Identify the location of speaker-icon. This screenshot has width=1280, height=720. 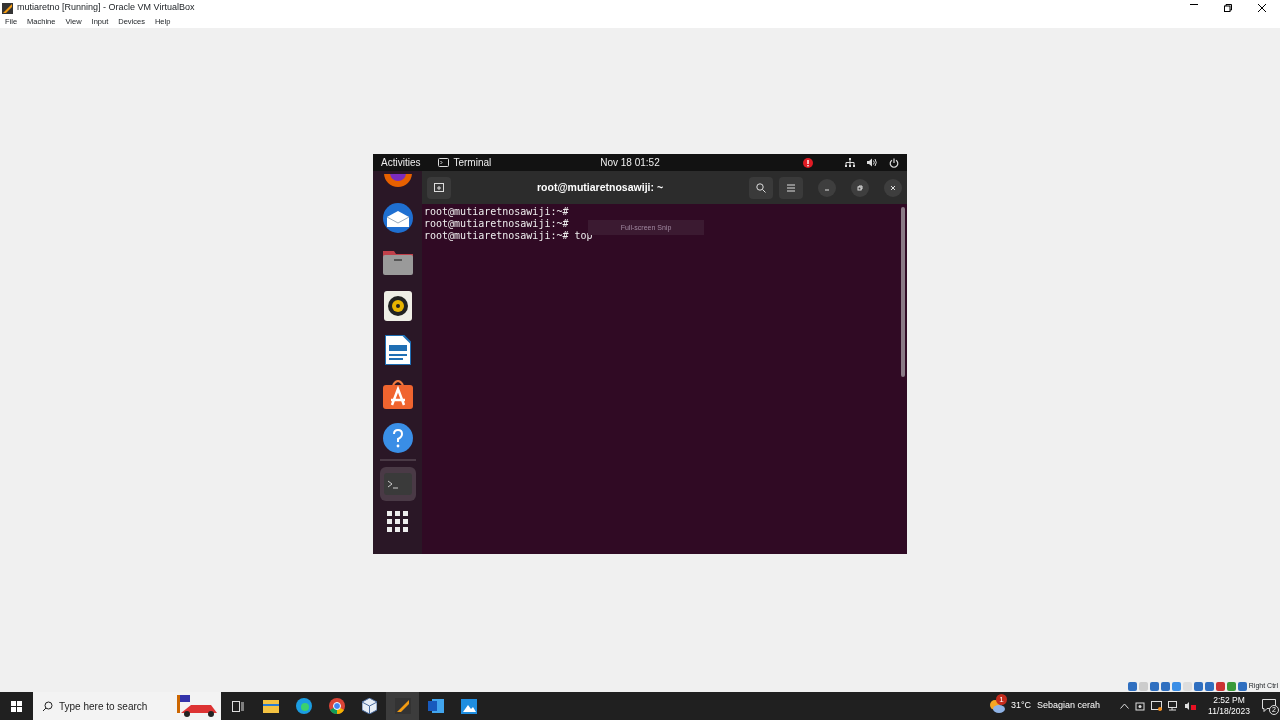
(397, 306).